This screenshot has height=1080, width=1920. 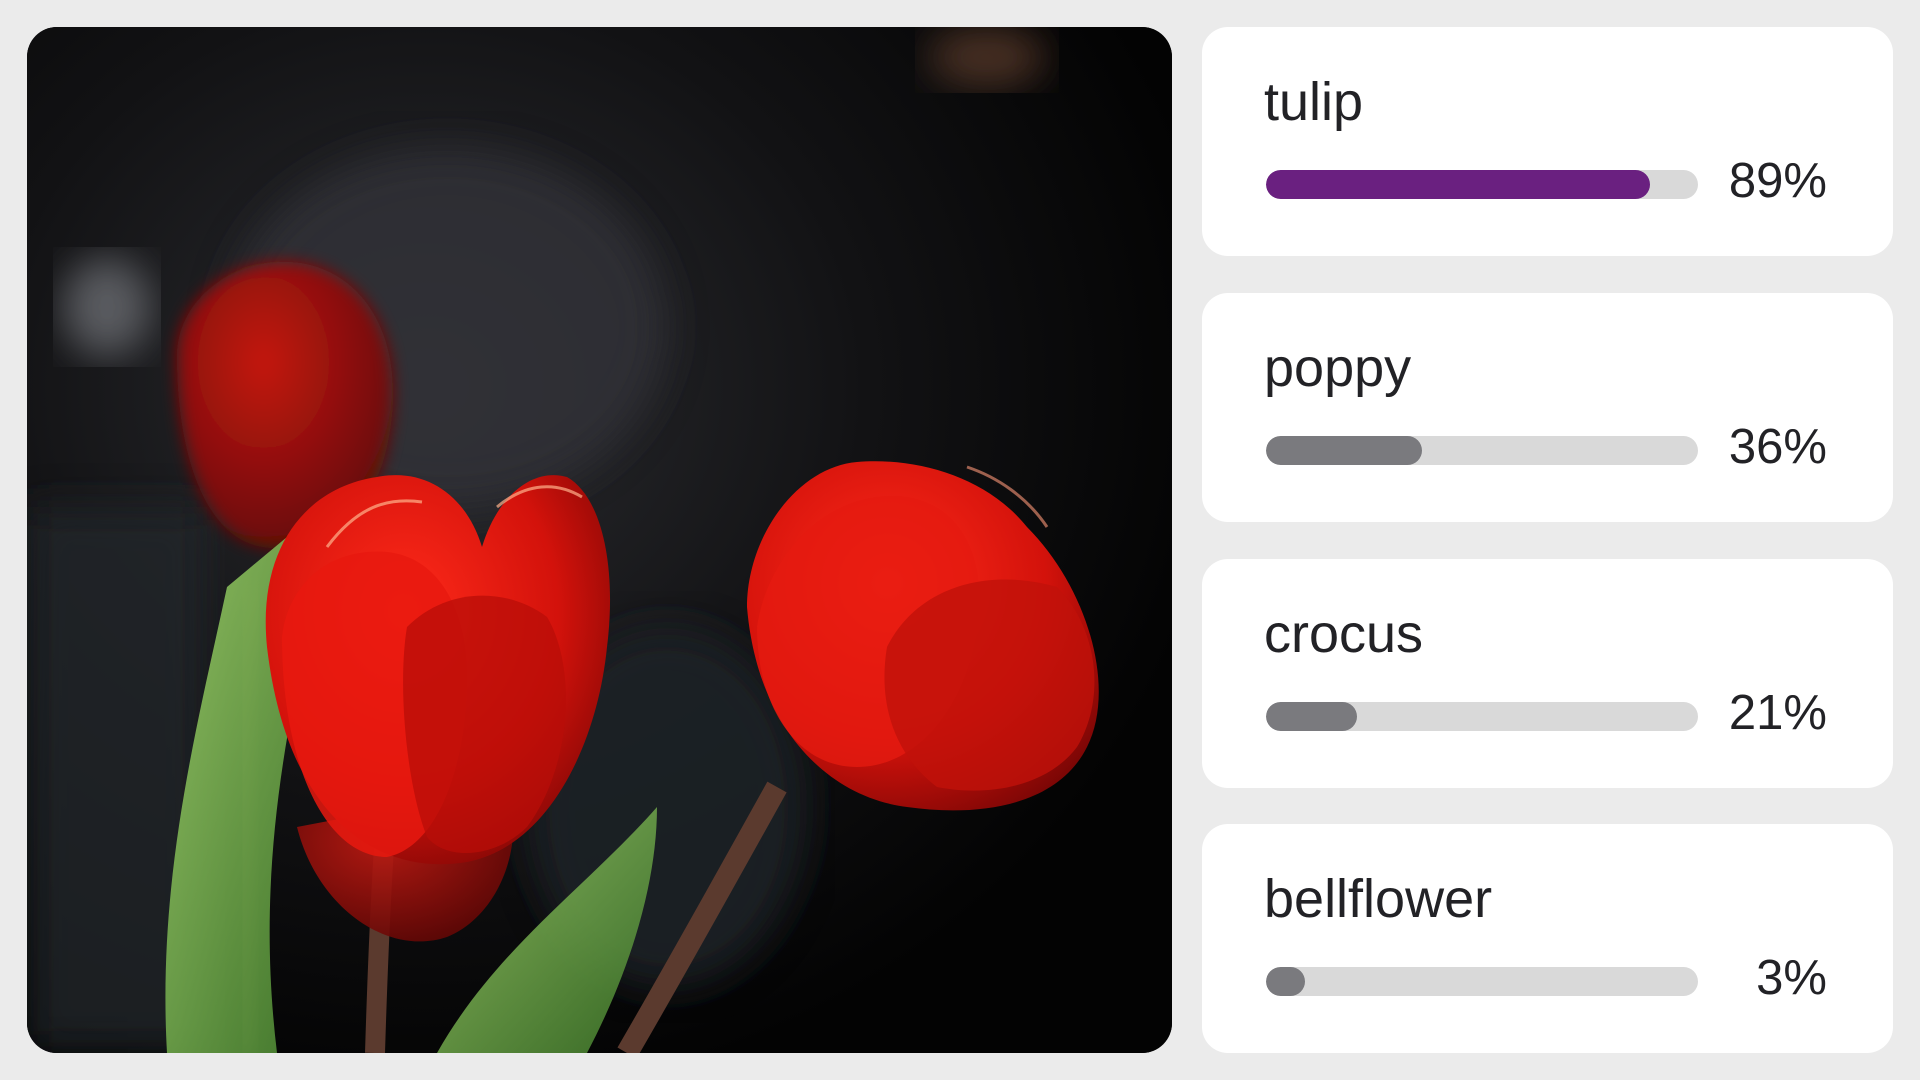 What do you see at coordinates (1314, 102) in the screenshot?
I see `prediction-label: tulip` at bounding box center [1314, 102].